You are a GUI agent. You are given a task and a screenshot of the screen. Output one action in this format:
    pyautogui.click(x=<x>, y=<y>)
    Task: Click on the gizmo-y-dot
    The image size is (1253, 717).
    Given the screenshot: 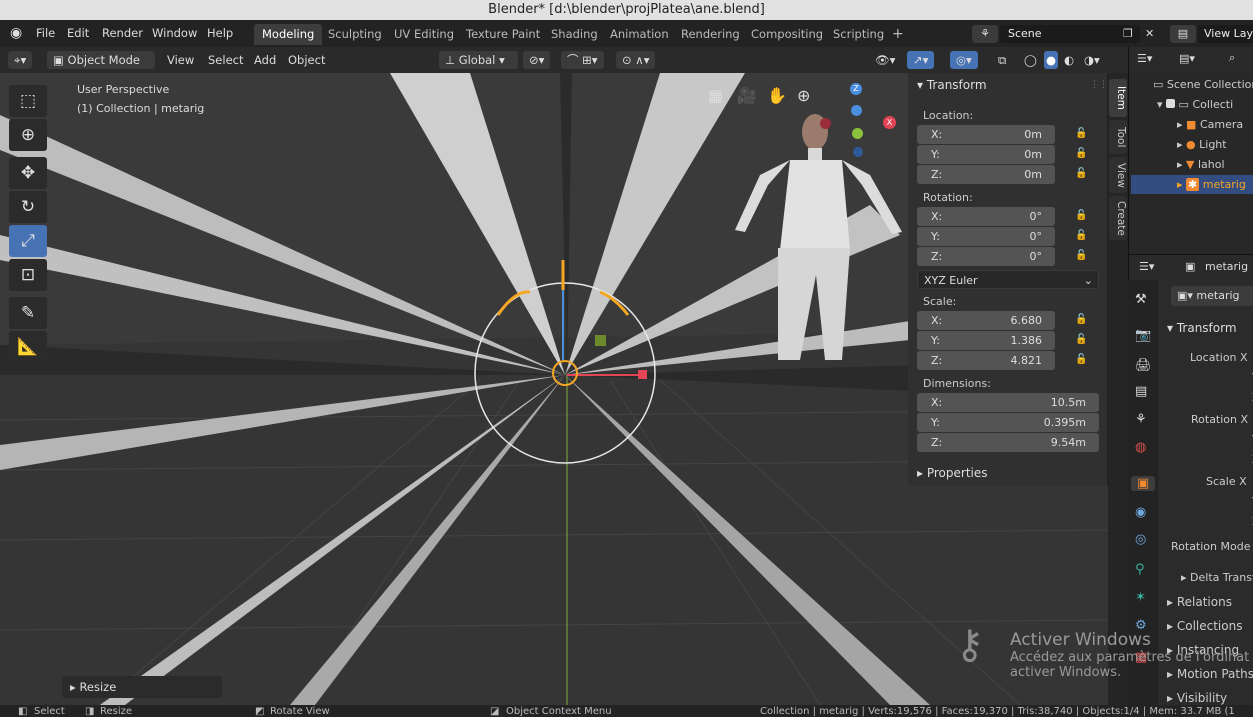 What is the action you would take?
    pyautogui.click(x=857, y=133)
    